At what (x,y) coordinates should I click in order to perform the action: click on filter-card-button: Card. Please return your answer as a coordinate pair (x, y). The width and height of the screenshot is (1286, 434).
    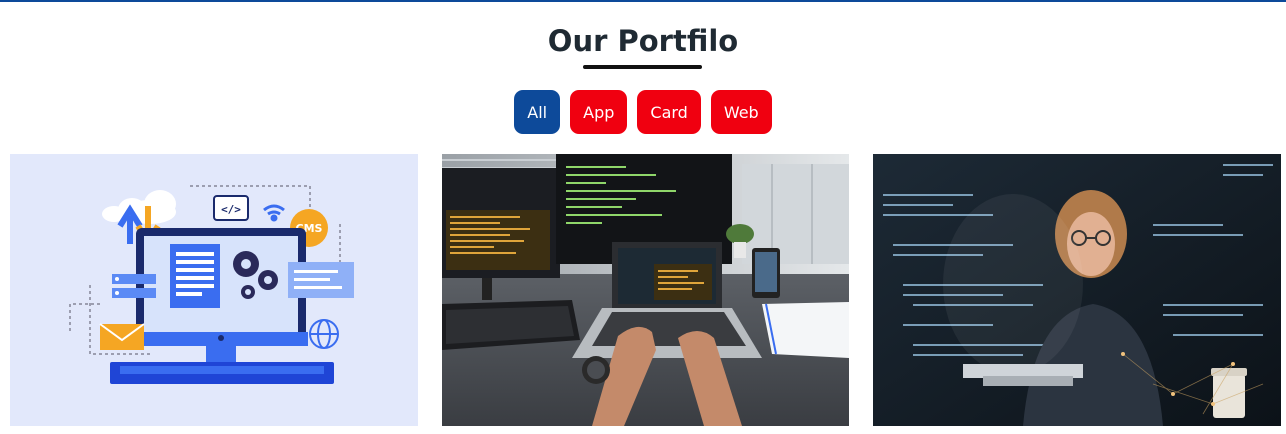
    Looking at the image, I should click on (669, 112).